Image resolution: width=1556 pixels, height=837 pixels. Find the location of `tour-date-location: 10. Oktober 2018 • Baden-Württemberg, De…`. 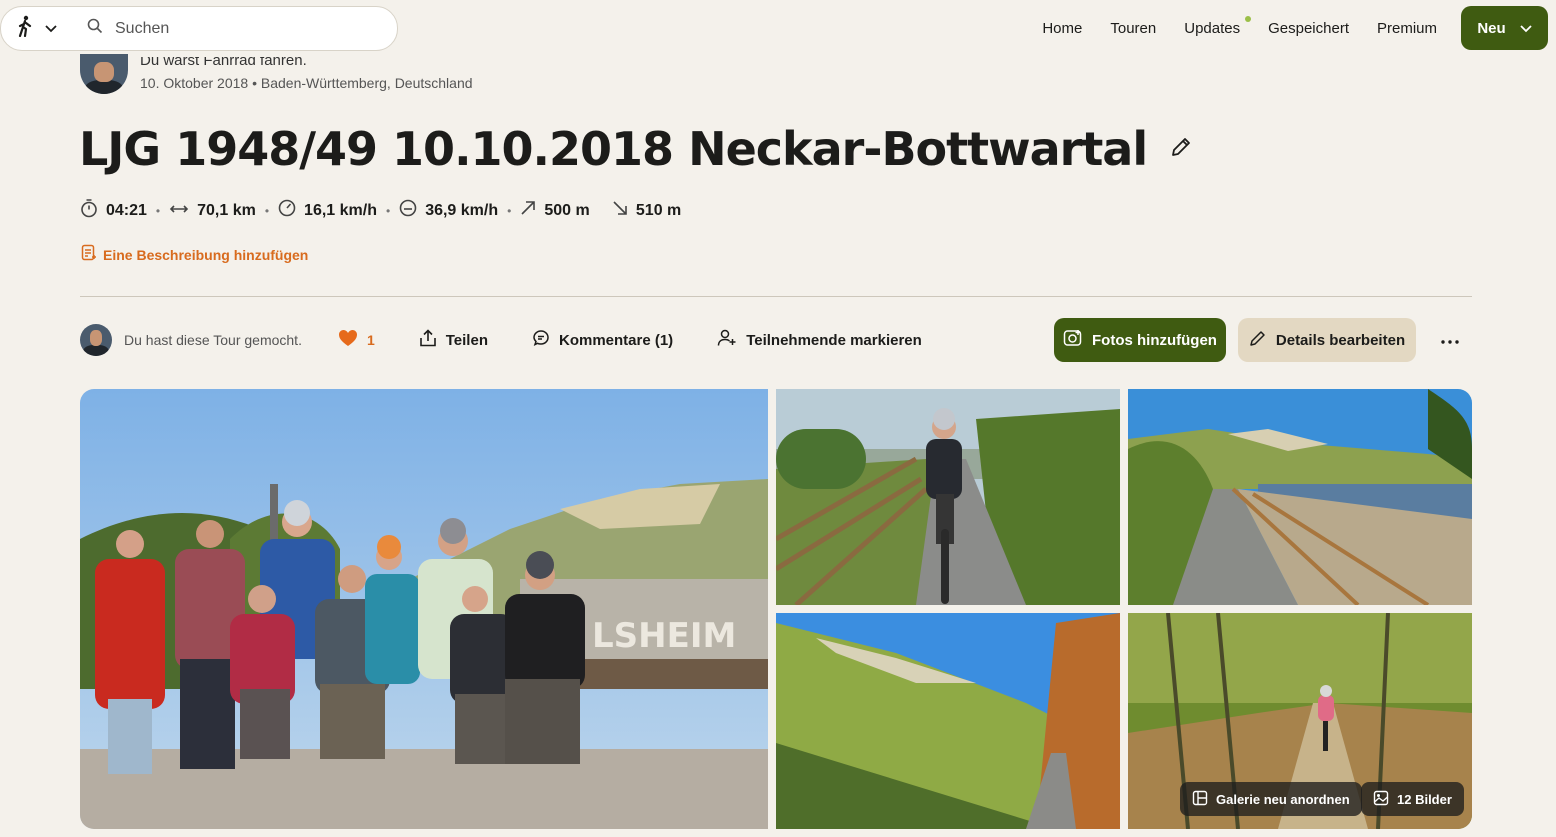

tour-date-location: 10. Oktober 2018 • Baden-Württemberg, De… is located at coordinates (306, 83).